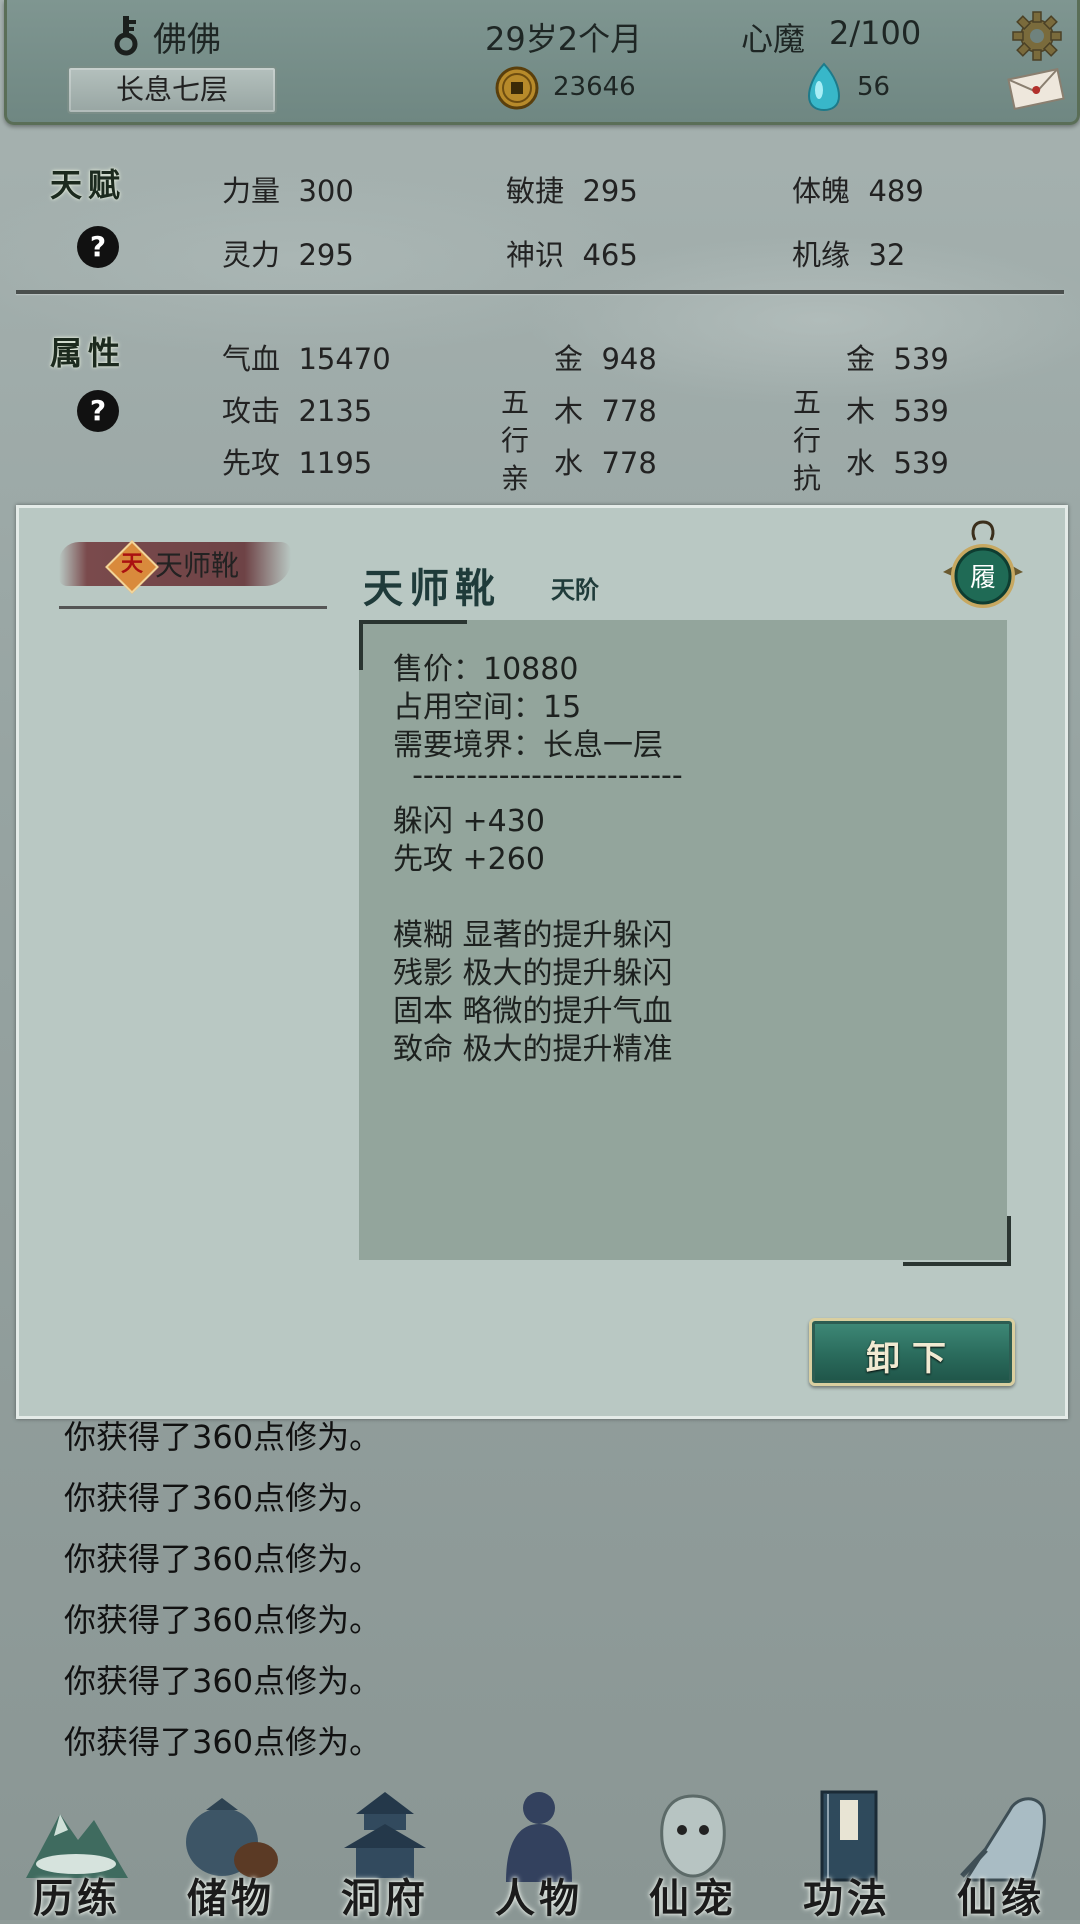 This screenshot has height=1924, width=1080. What do you see at coordinates (564, 39) in the screenshot?
I see `age-text: 29岁2个月` at bounding box center [564, 39].